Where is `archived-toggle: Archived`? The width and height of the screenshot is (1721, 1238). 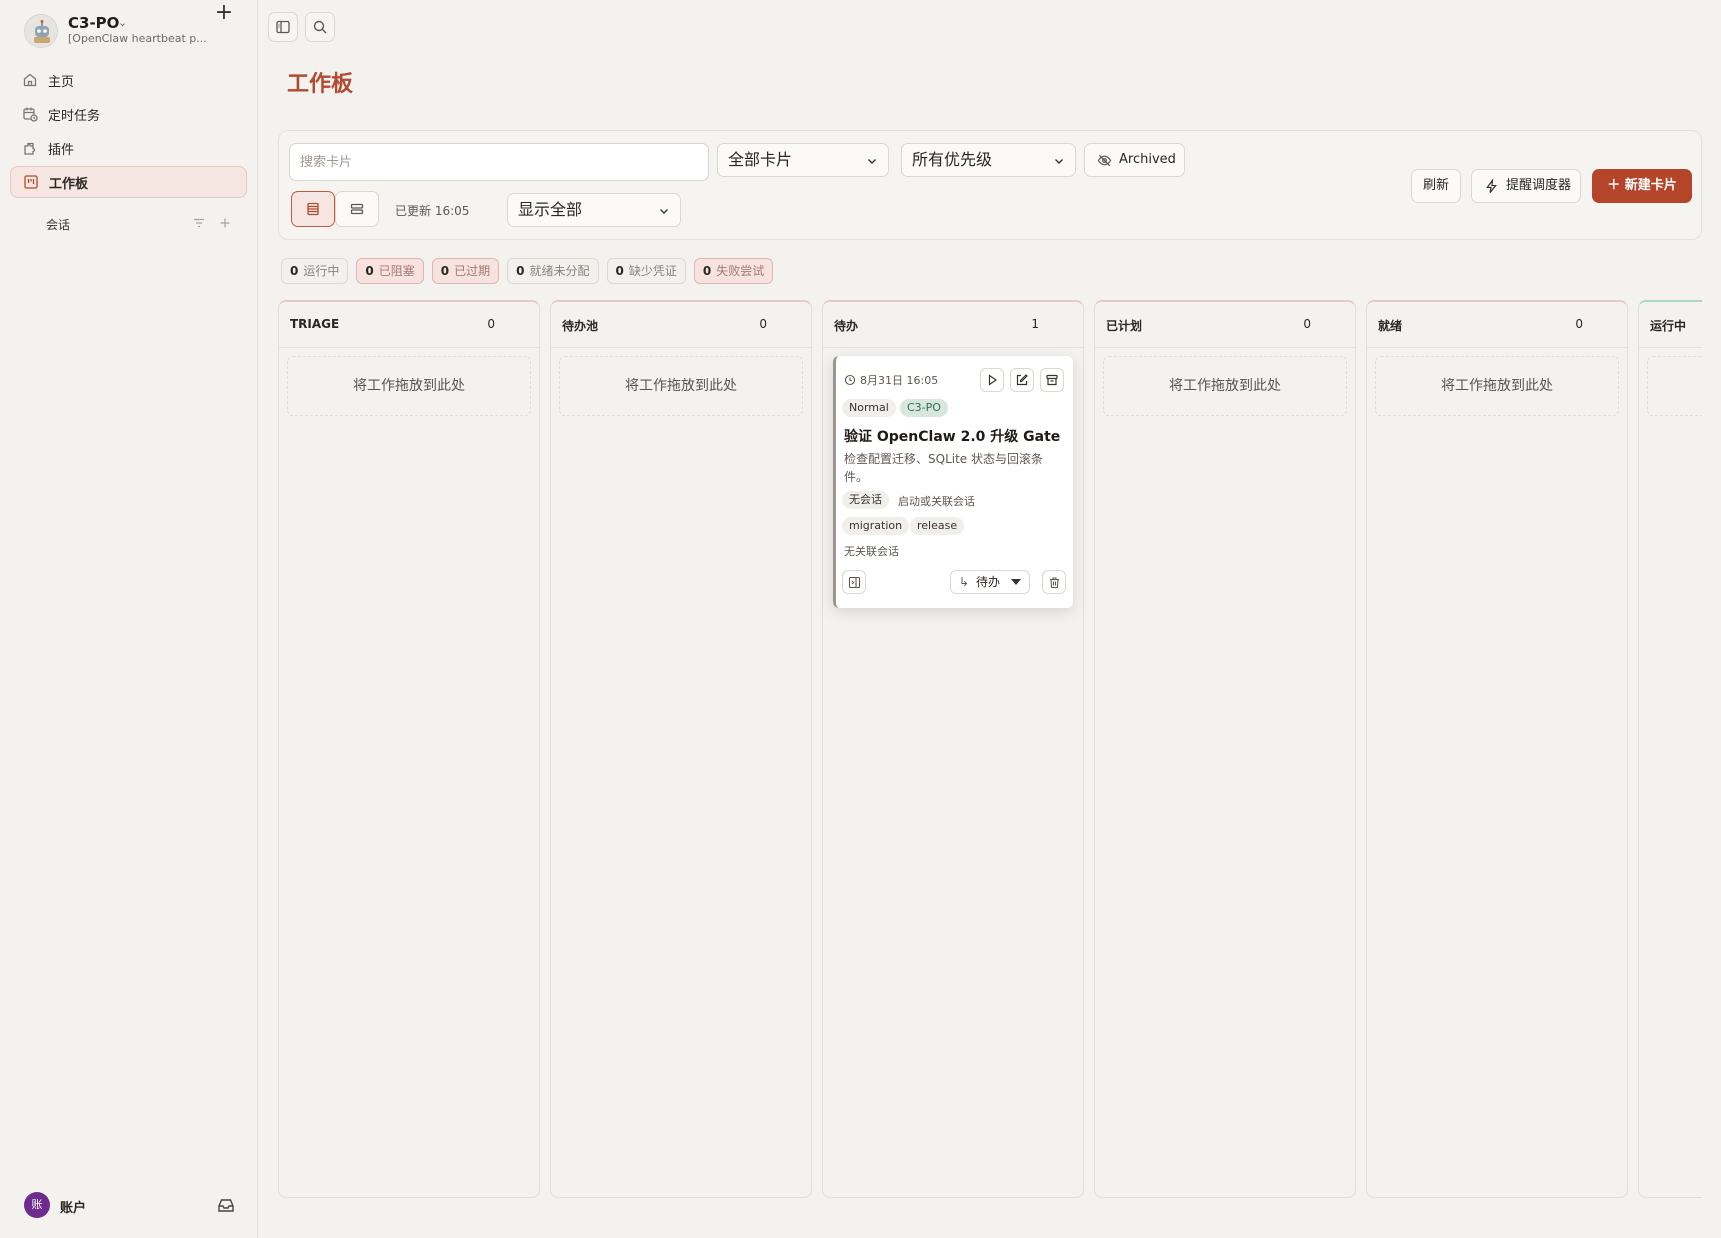
archived-toggle: Archived is located at coordinates (1134, 160).